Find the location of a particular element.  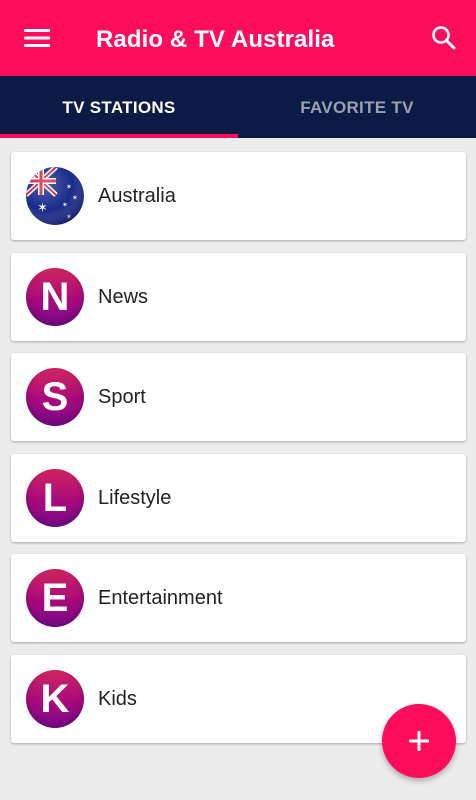

letter-k-icon: K is located at coordinates (55, 698).